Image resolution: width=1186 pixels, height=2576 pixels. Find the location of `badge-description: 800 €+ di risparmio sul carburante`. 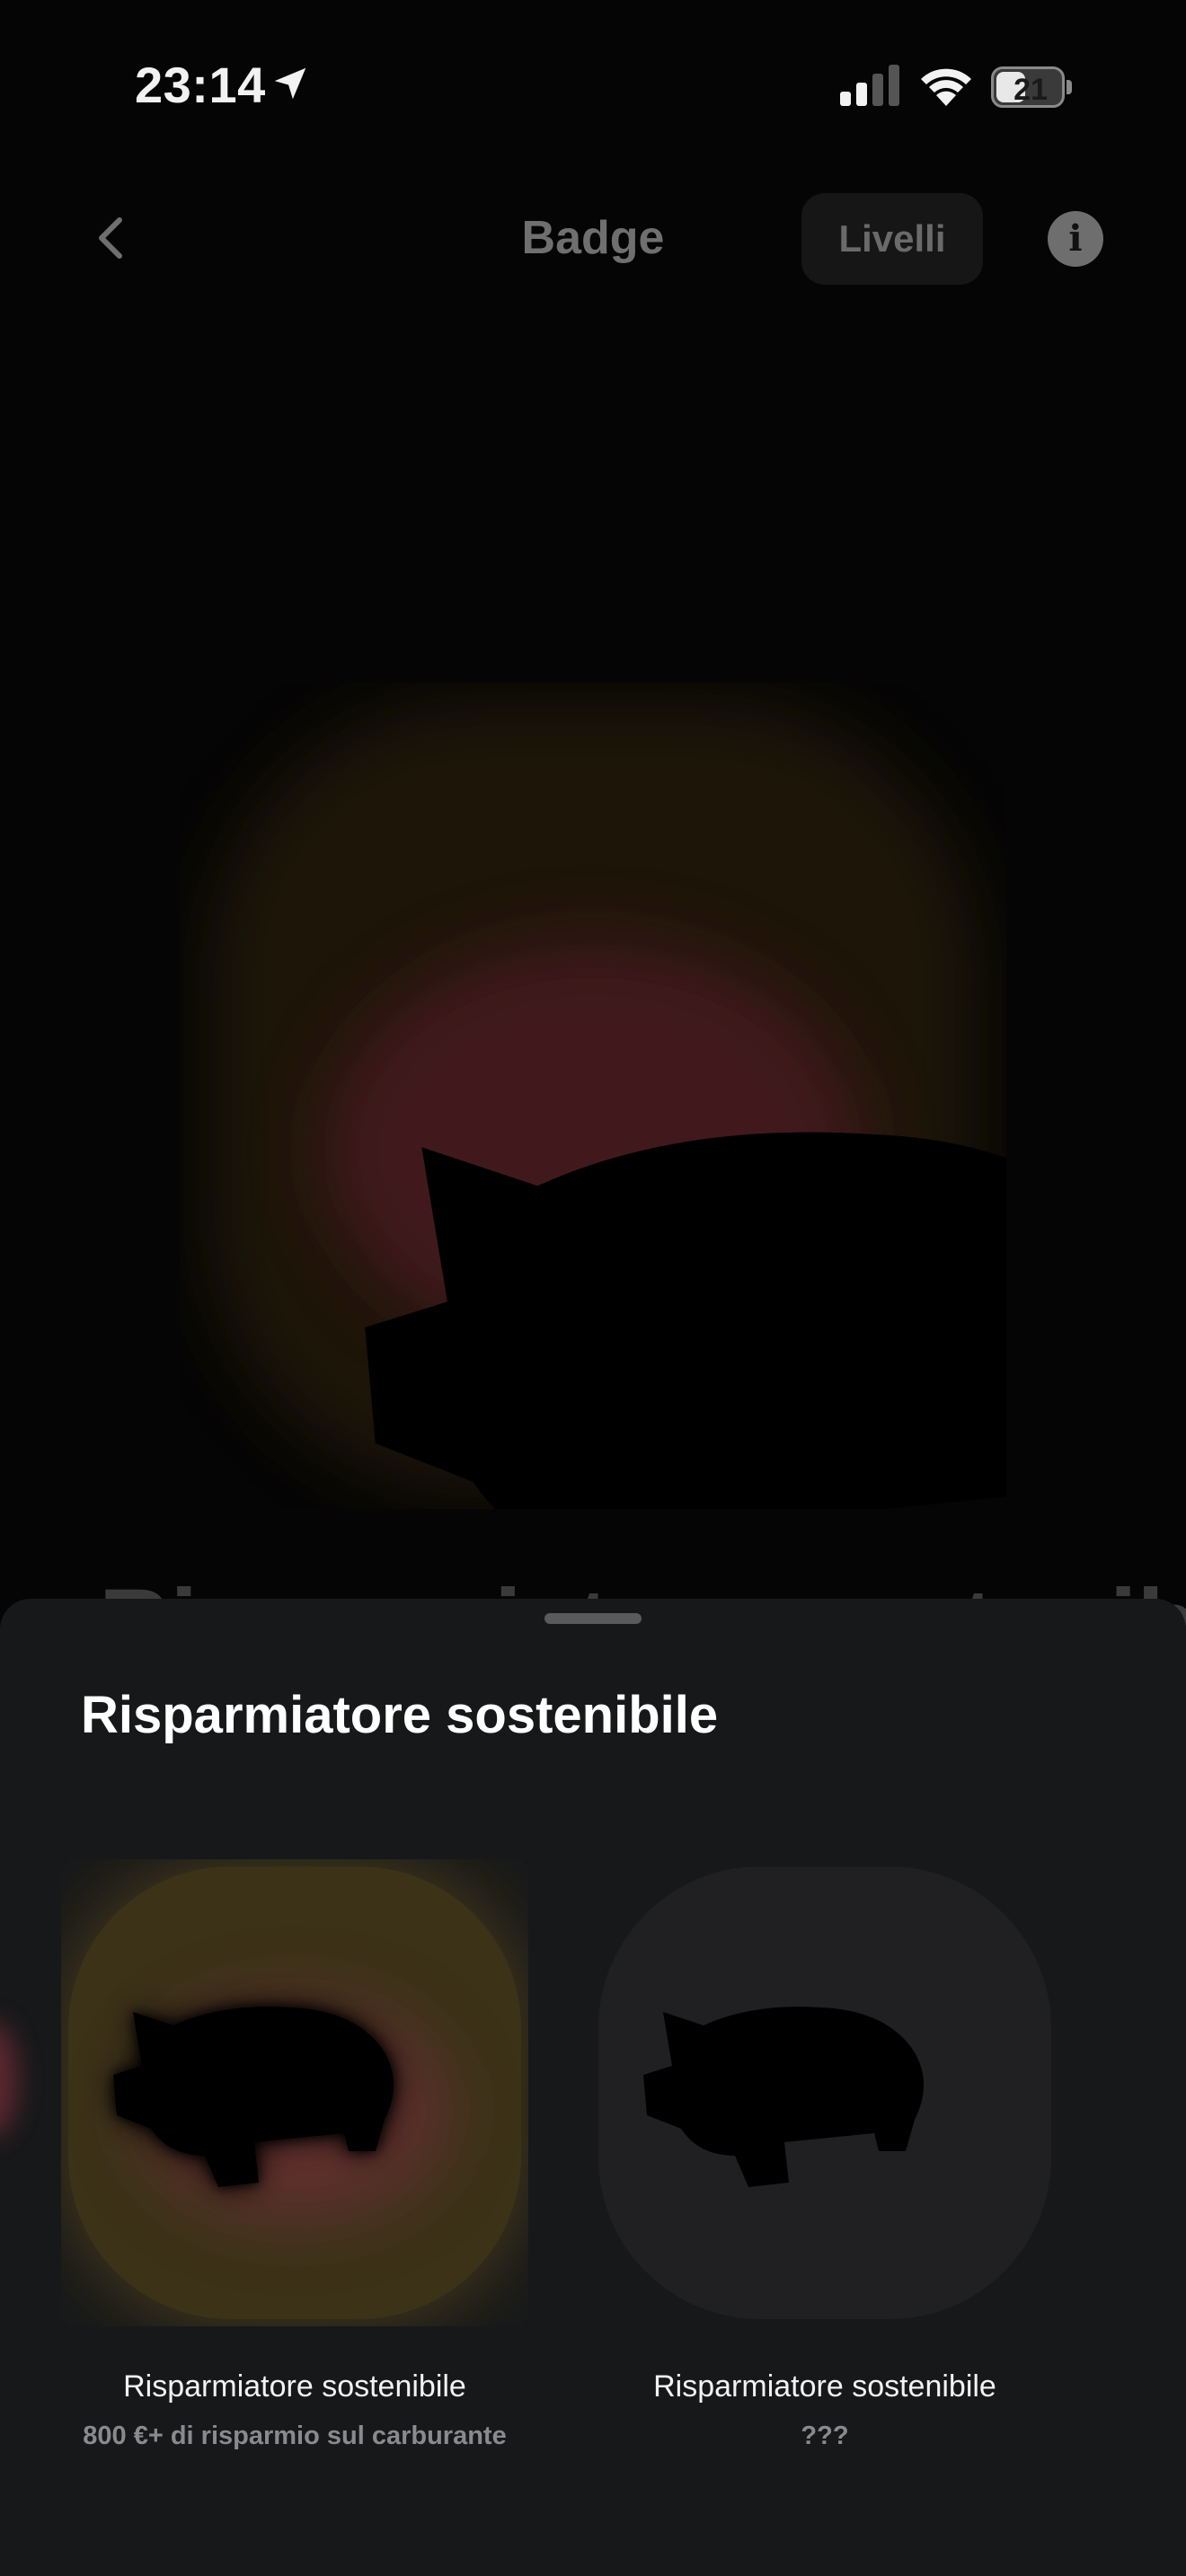

badge-description: 800 €+ di risparmio sul carburante is located at coordinates (295, 2436).